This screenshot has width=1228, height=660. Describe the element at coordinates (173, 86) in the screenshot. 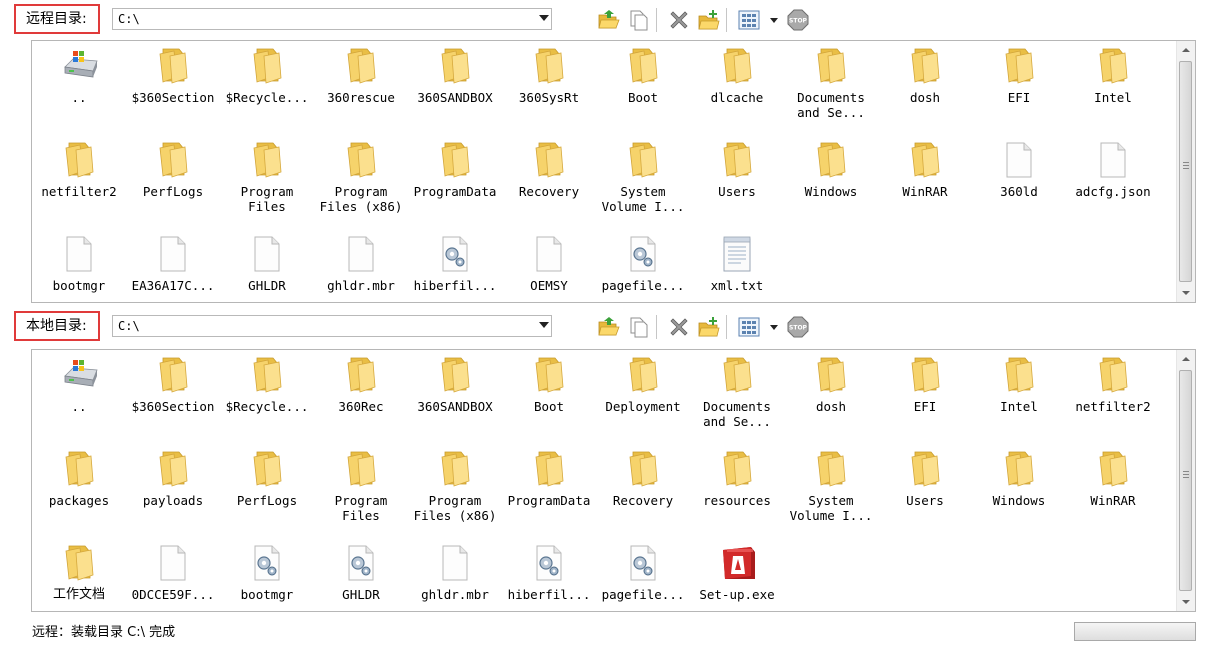

I see `remote-file-item: $360Section` at that location.